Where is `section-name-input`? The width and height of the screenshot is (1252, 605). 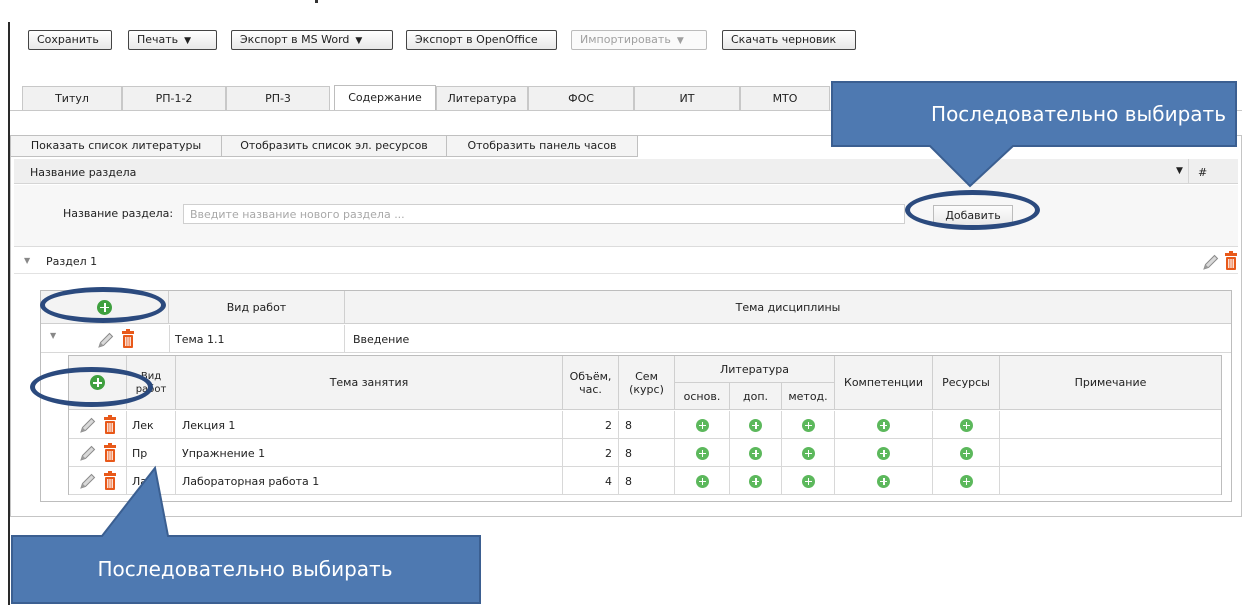
section-name-input is located at coordinates (544, 214).